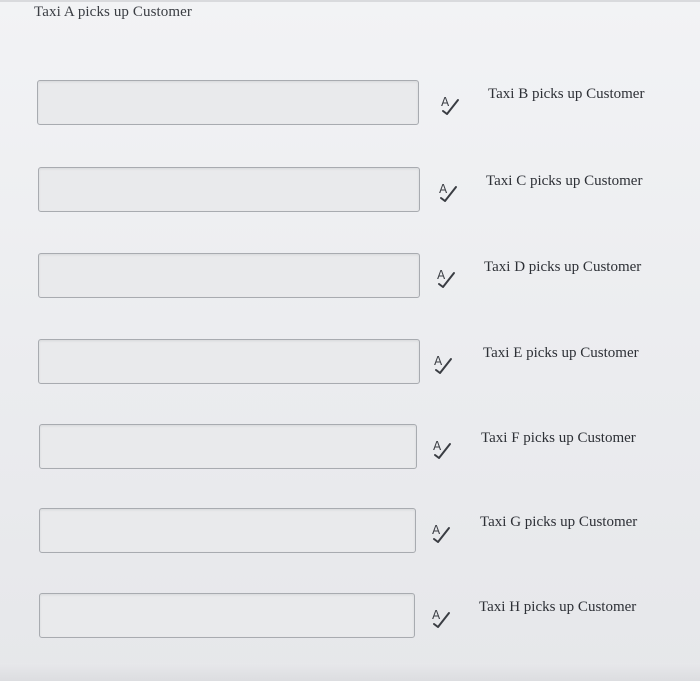 This screenshot has width=700, height=681. What do you see at coordinates (113, 12) in the screenshot?
I see `question-label: Taxi A picks up Customer` at bounding box center [113, 12].